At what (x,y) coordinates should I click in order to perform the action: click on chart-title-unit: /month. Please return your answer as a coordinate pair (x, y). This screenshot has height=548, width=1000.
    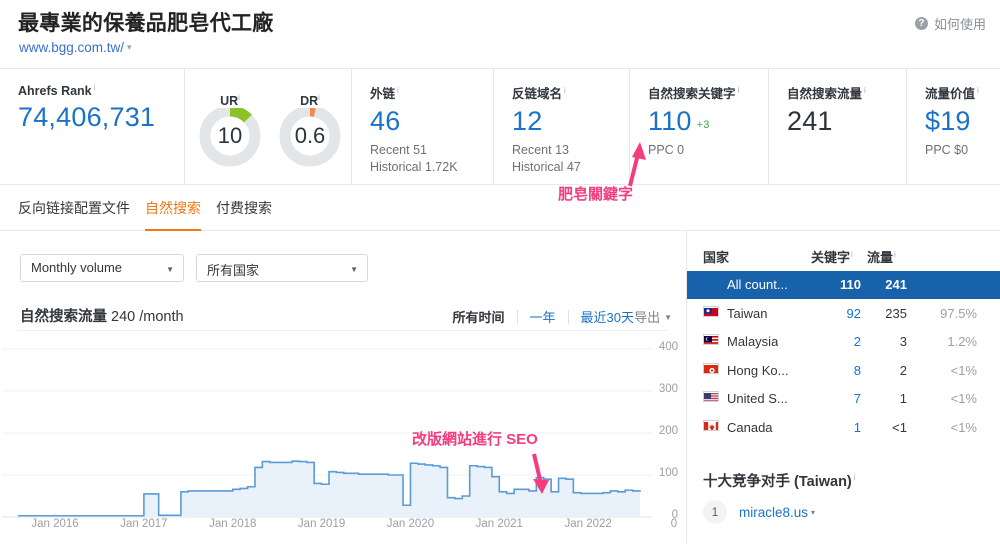
    Looking at the image, I should click on (161, 317).